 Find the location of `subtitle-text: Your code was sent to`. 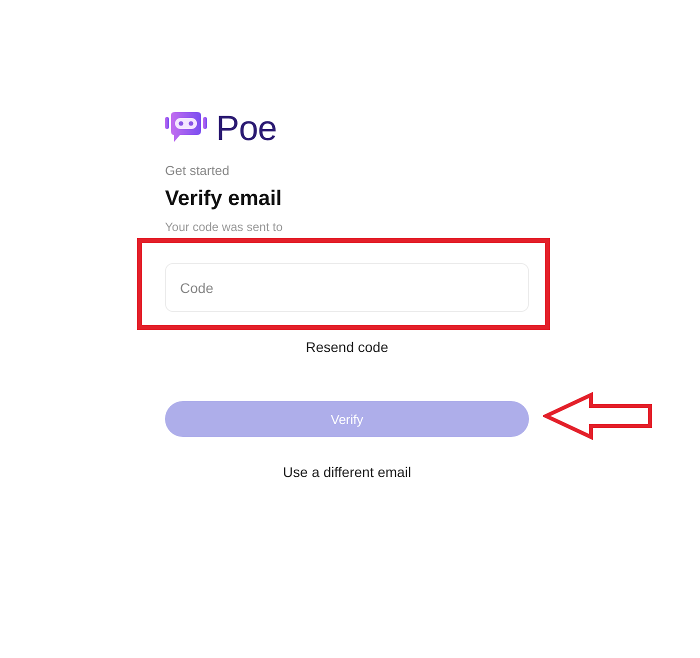

subtitle-text: Your code was sent to is located at coordinates (224, 227).